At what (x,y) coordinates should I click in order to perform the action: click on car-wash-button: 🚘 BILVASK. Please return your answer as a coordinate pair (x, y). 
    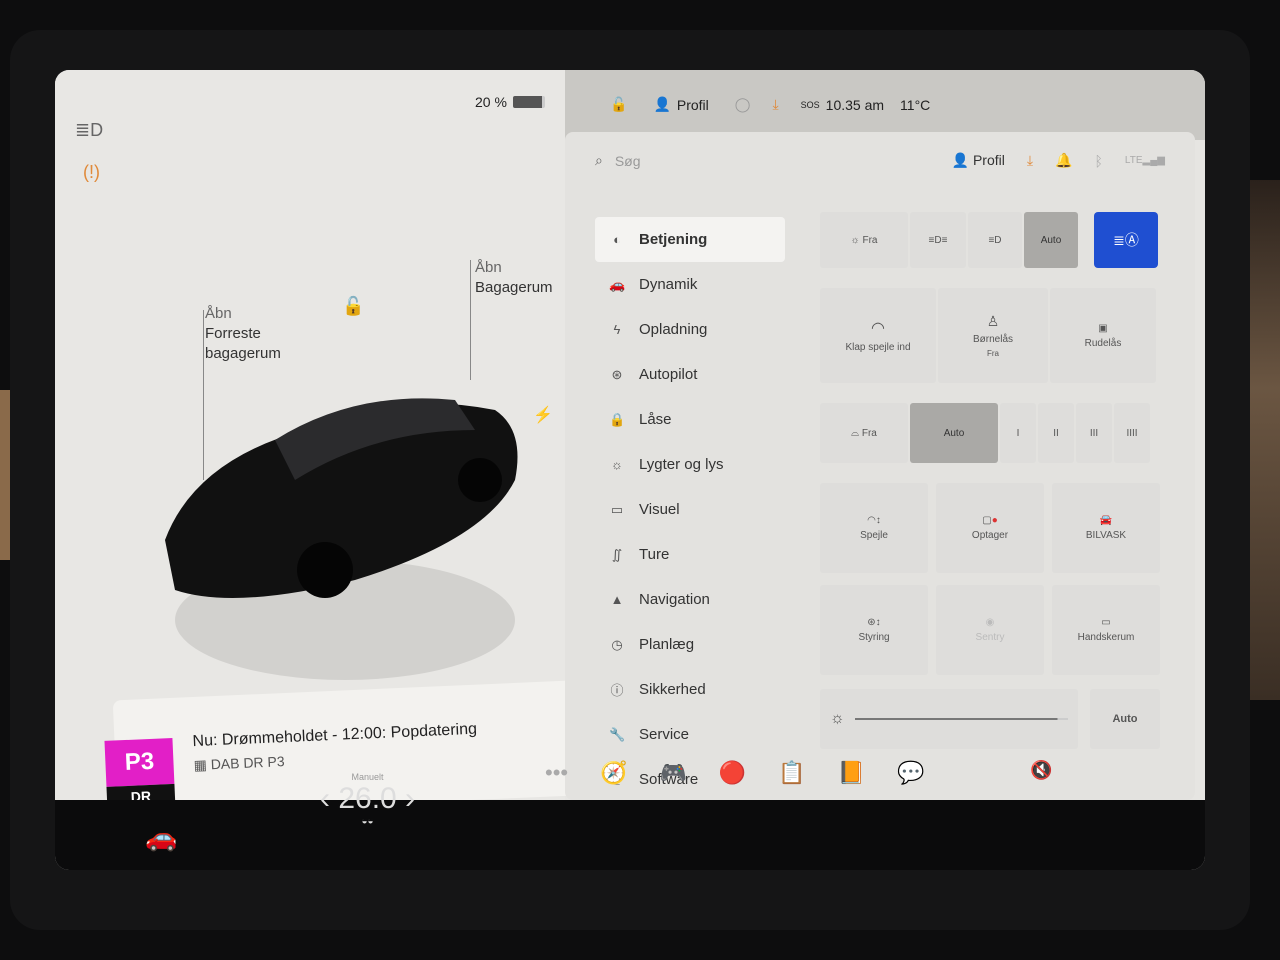
    Looking at the image, I should click on (1106, 528).